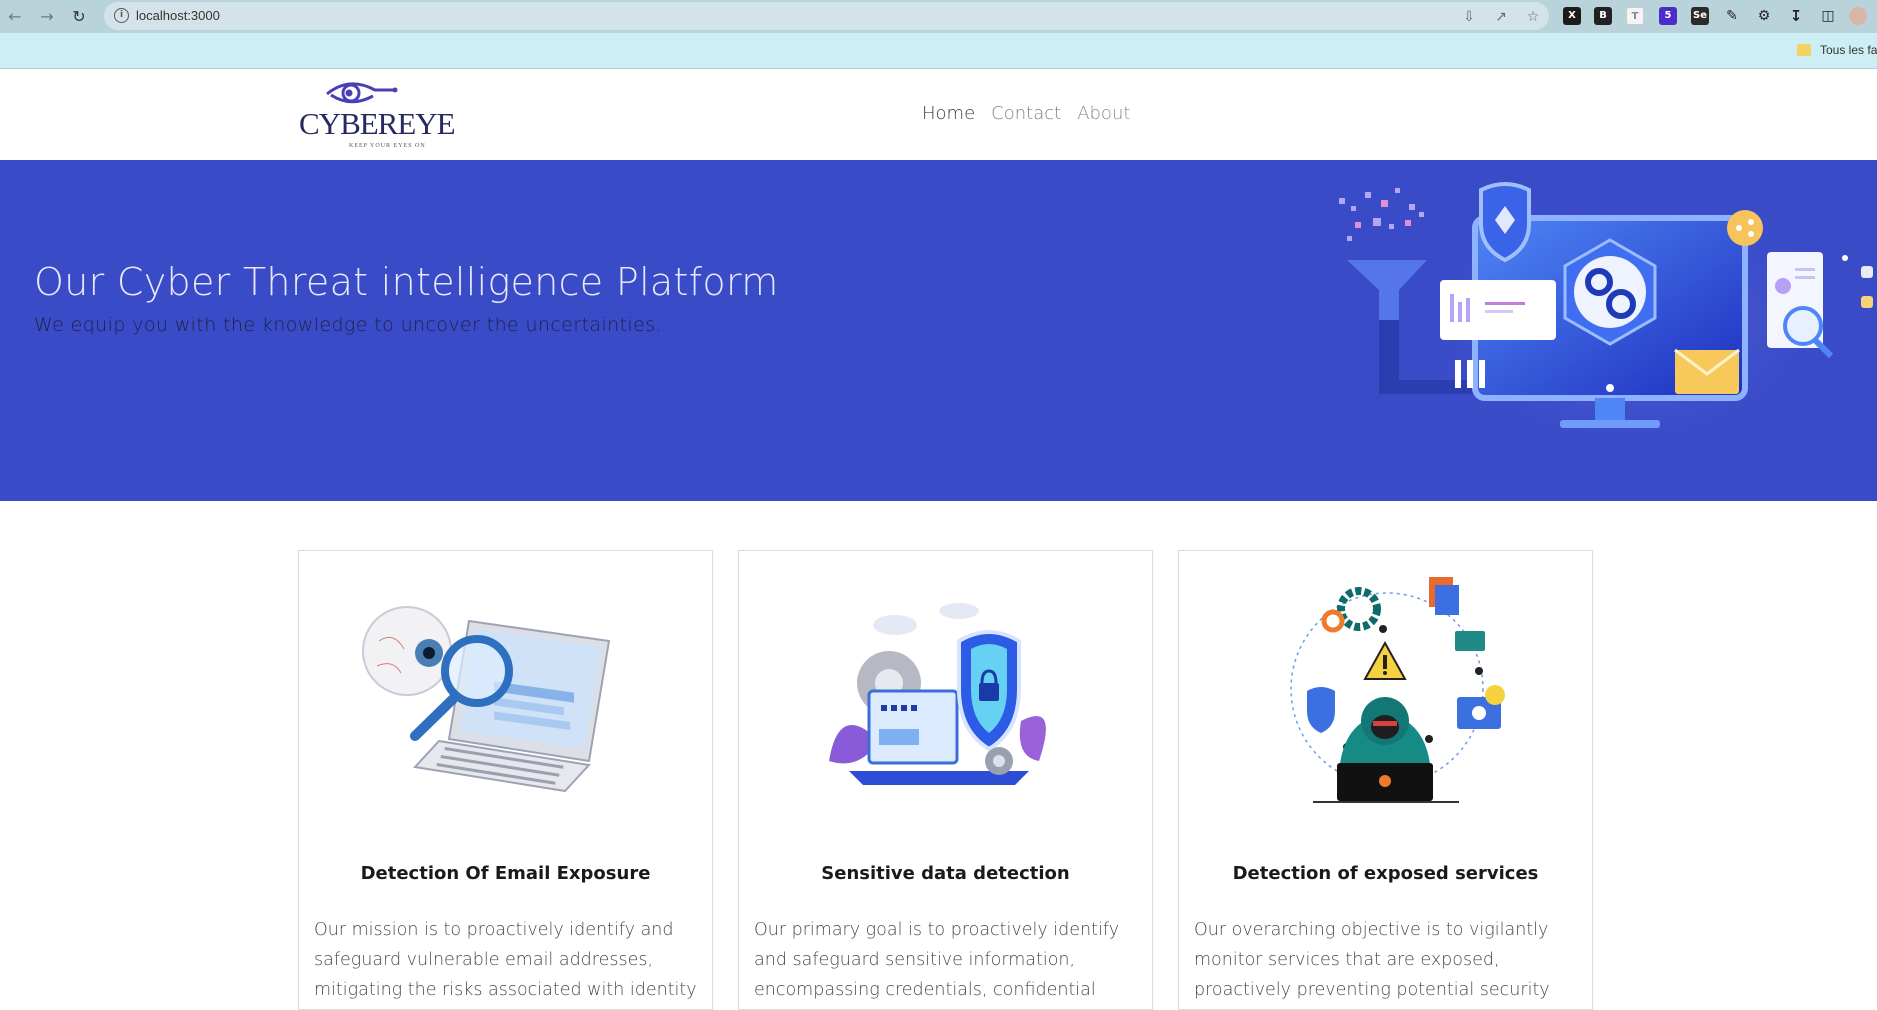 The width and height of the screenshot is (1877, 1010). What do you see at coordinates (1804, 50) in the screenshot?
I see `folder-icon` at bounding box center [1804, 50].